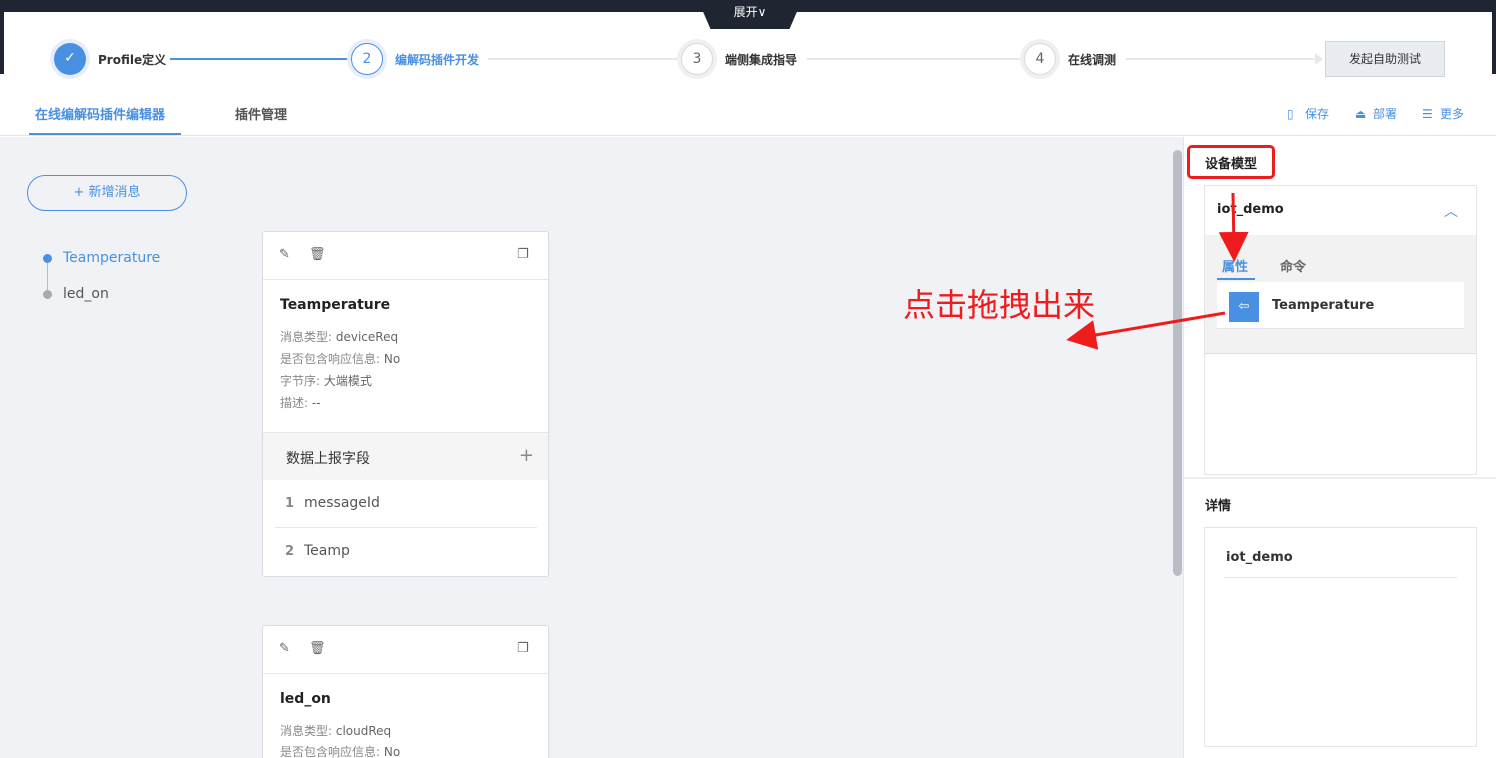  I want to click on step-4-label: 在线调测, so click(1092, 60).